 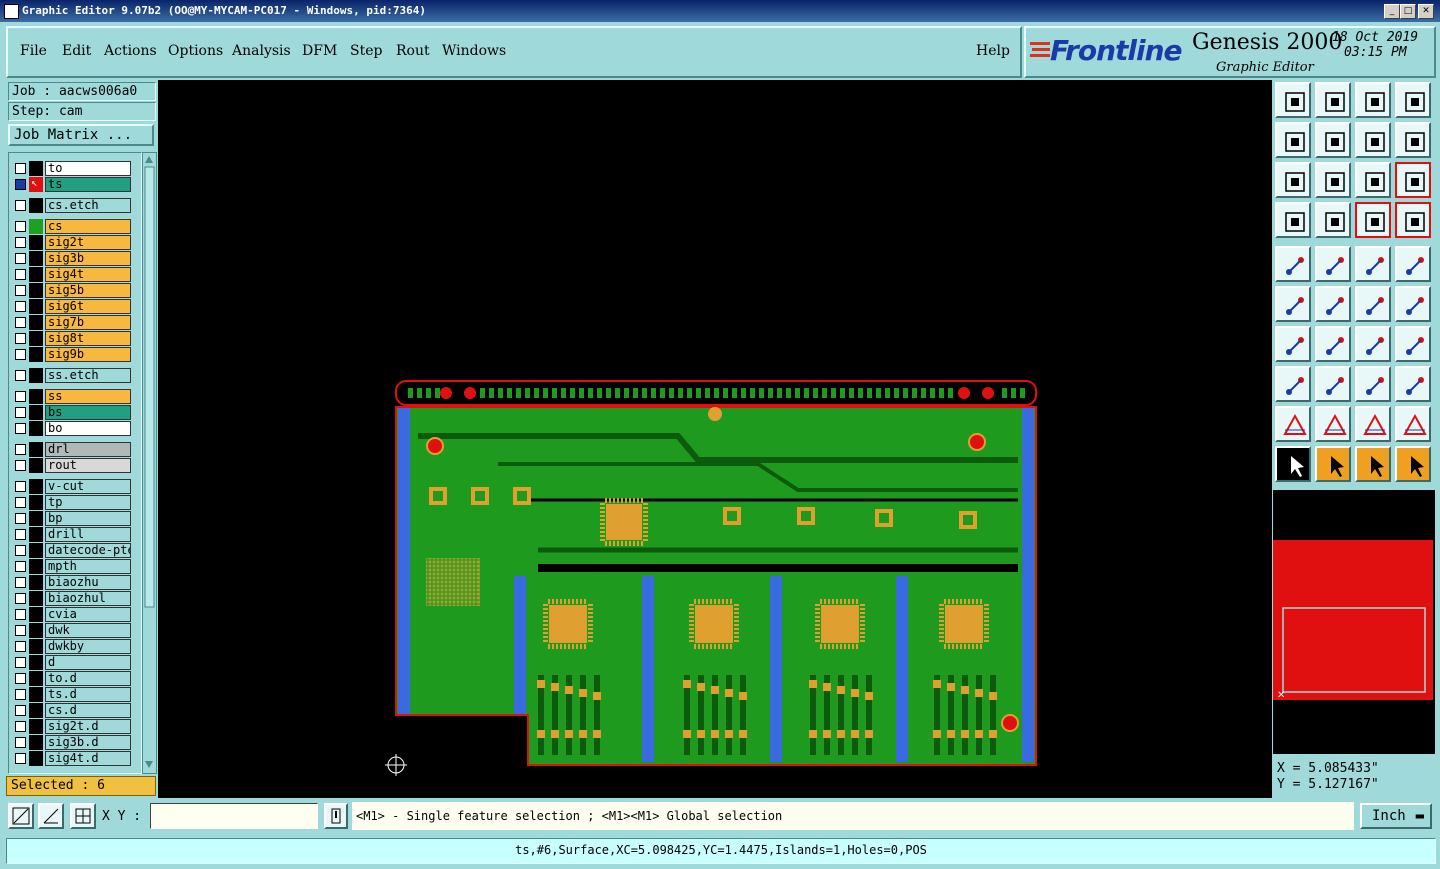 I want to click on layer-row: bp, so click(x=74, y=518).